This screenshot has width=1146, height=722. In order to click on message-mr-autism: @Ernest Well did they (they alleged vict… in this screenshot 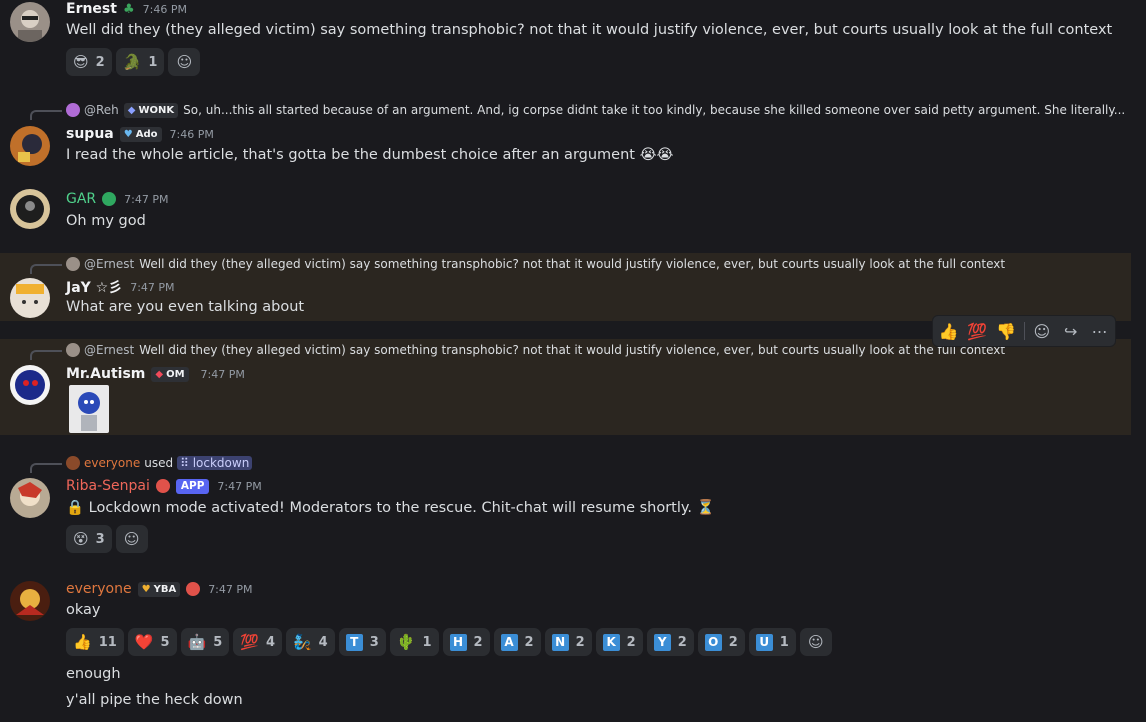, I will do `click(565, 387)`.